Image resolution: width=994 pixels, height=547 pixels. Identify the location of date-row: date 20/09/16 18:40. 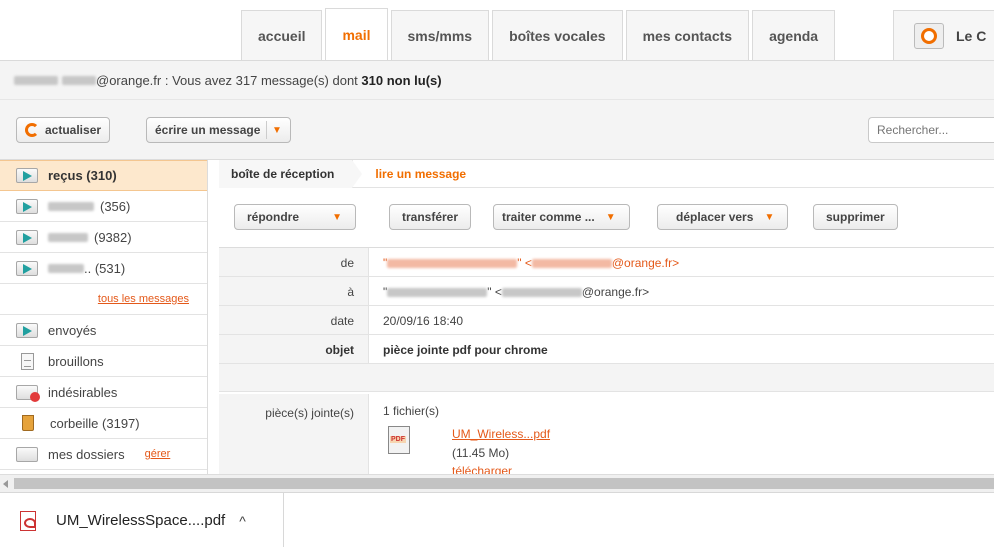
(606, 320).